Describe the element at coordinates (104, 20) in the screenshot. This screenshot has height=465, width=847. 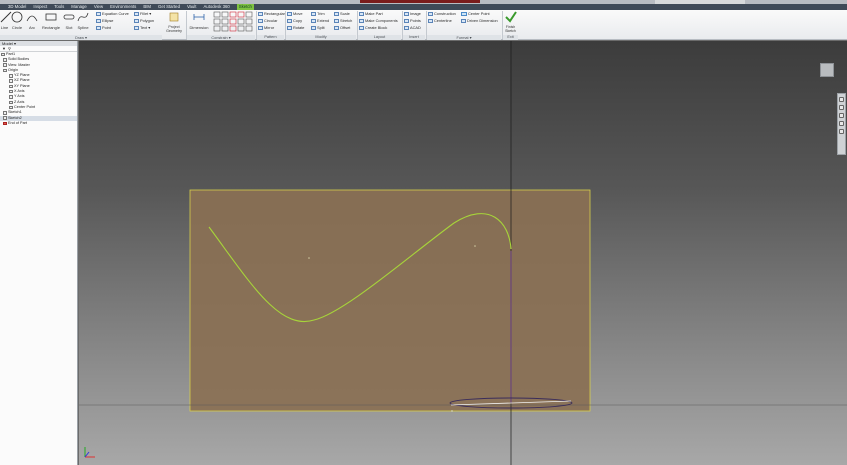
I see `ellipse-button: Ellipse` at that location.